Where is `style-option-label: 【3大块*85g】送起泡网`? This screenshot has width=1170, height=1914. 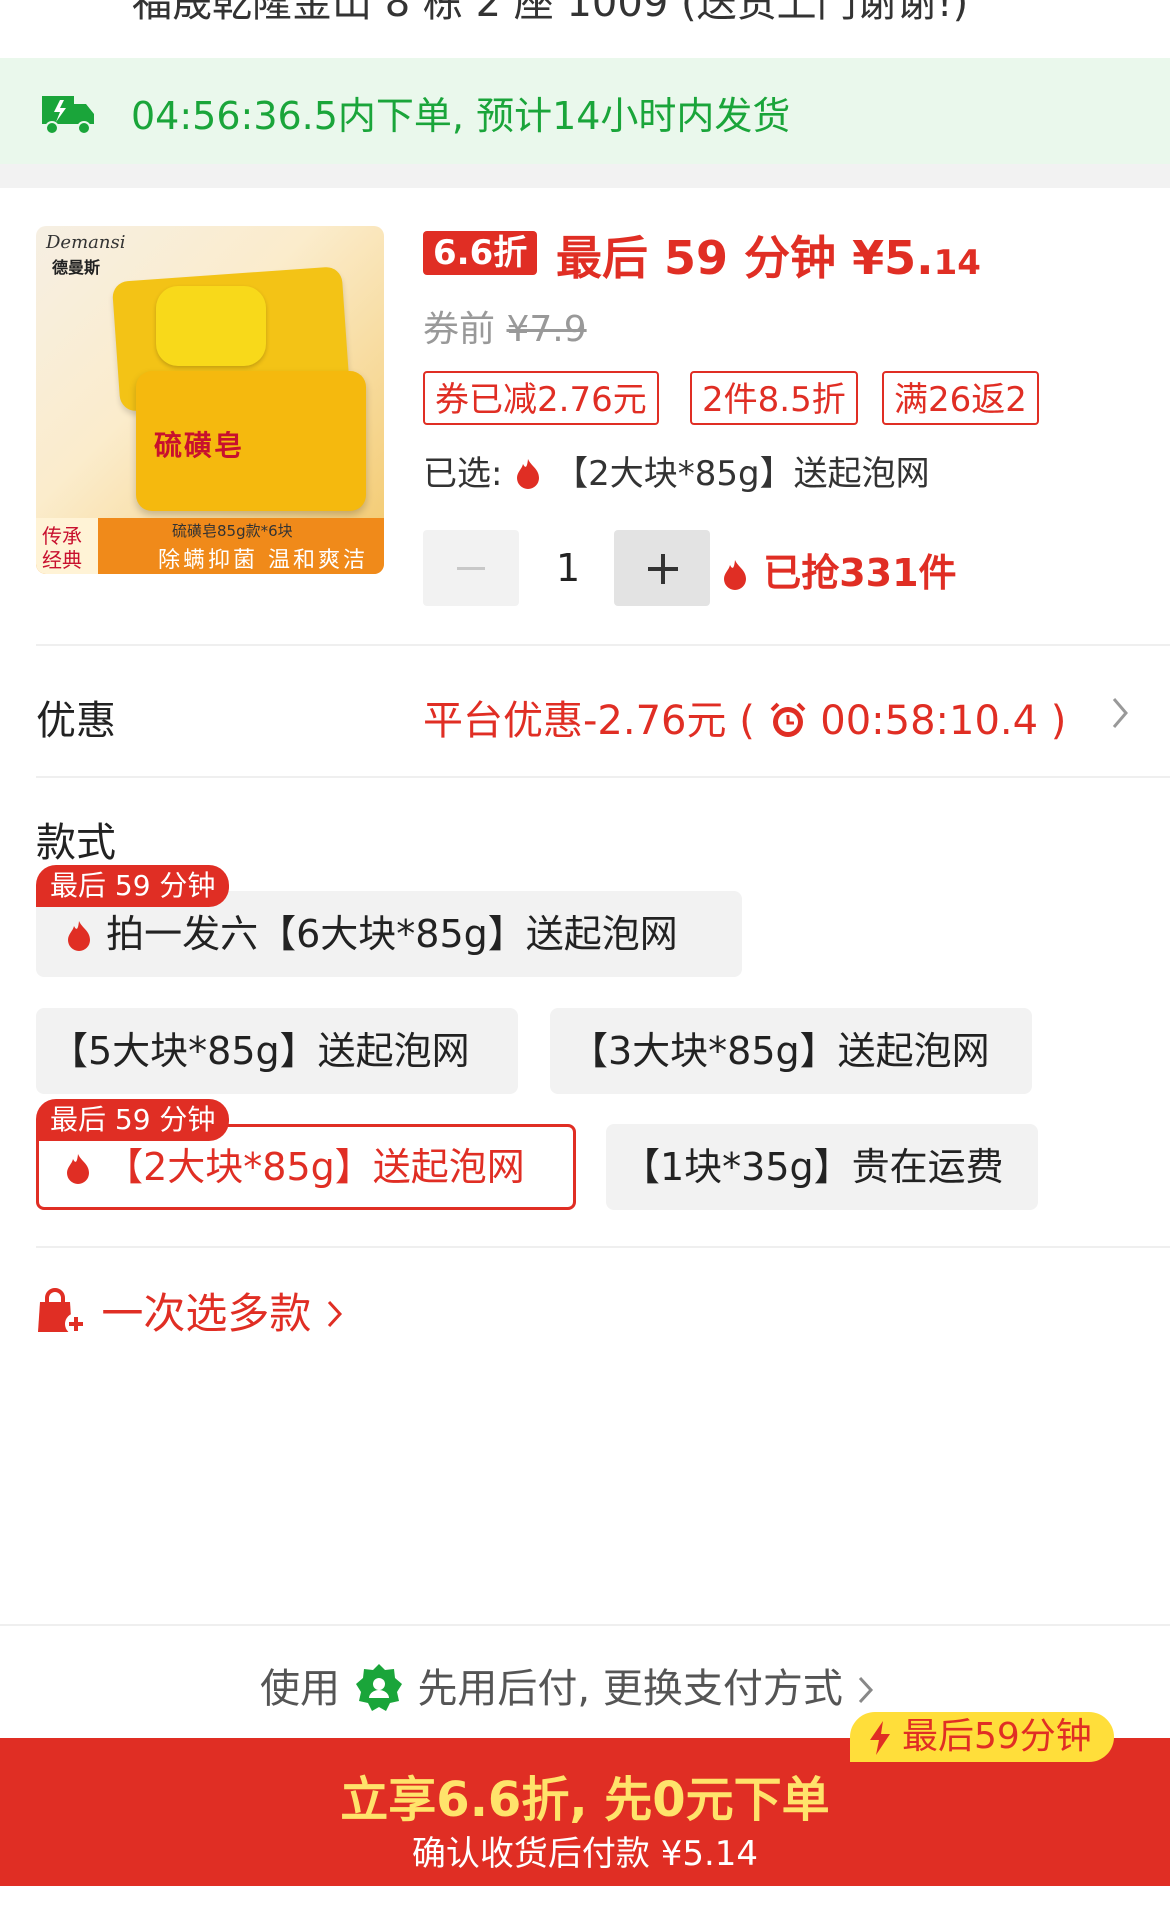 style-option-label: 【3大块*85g】送起泡网 is located at coordinates (780, 1051).